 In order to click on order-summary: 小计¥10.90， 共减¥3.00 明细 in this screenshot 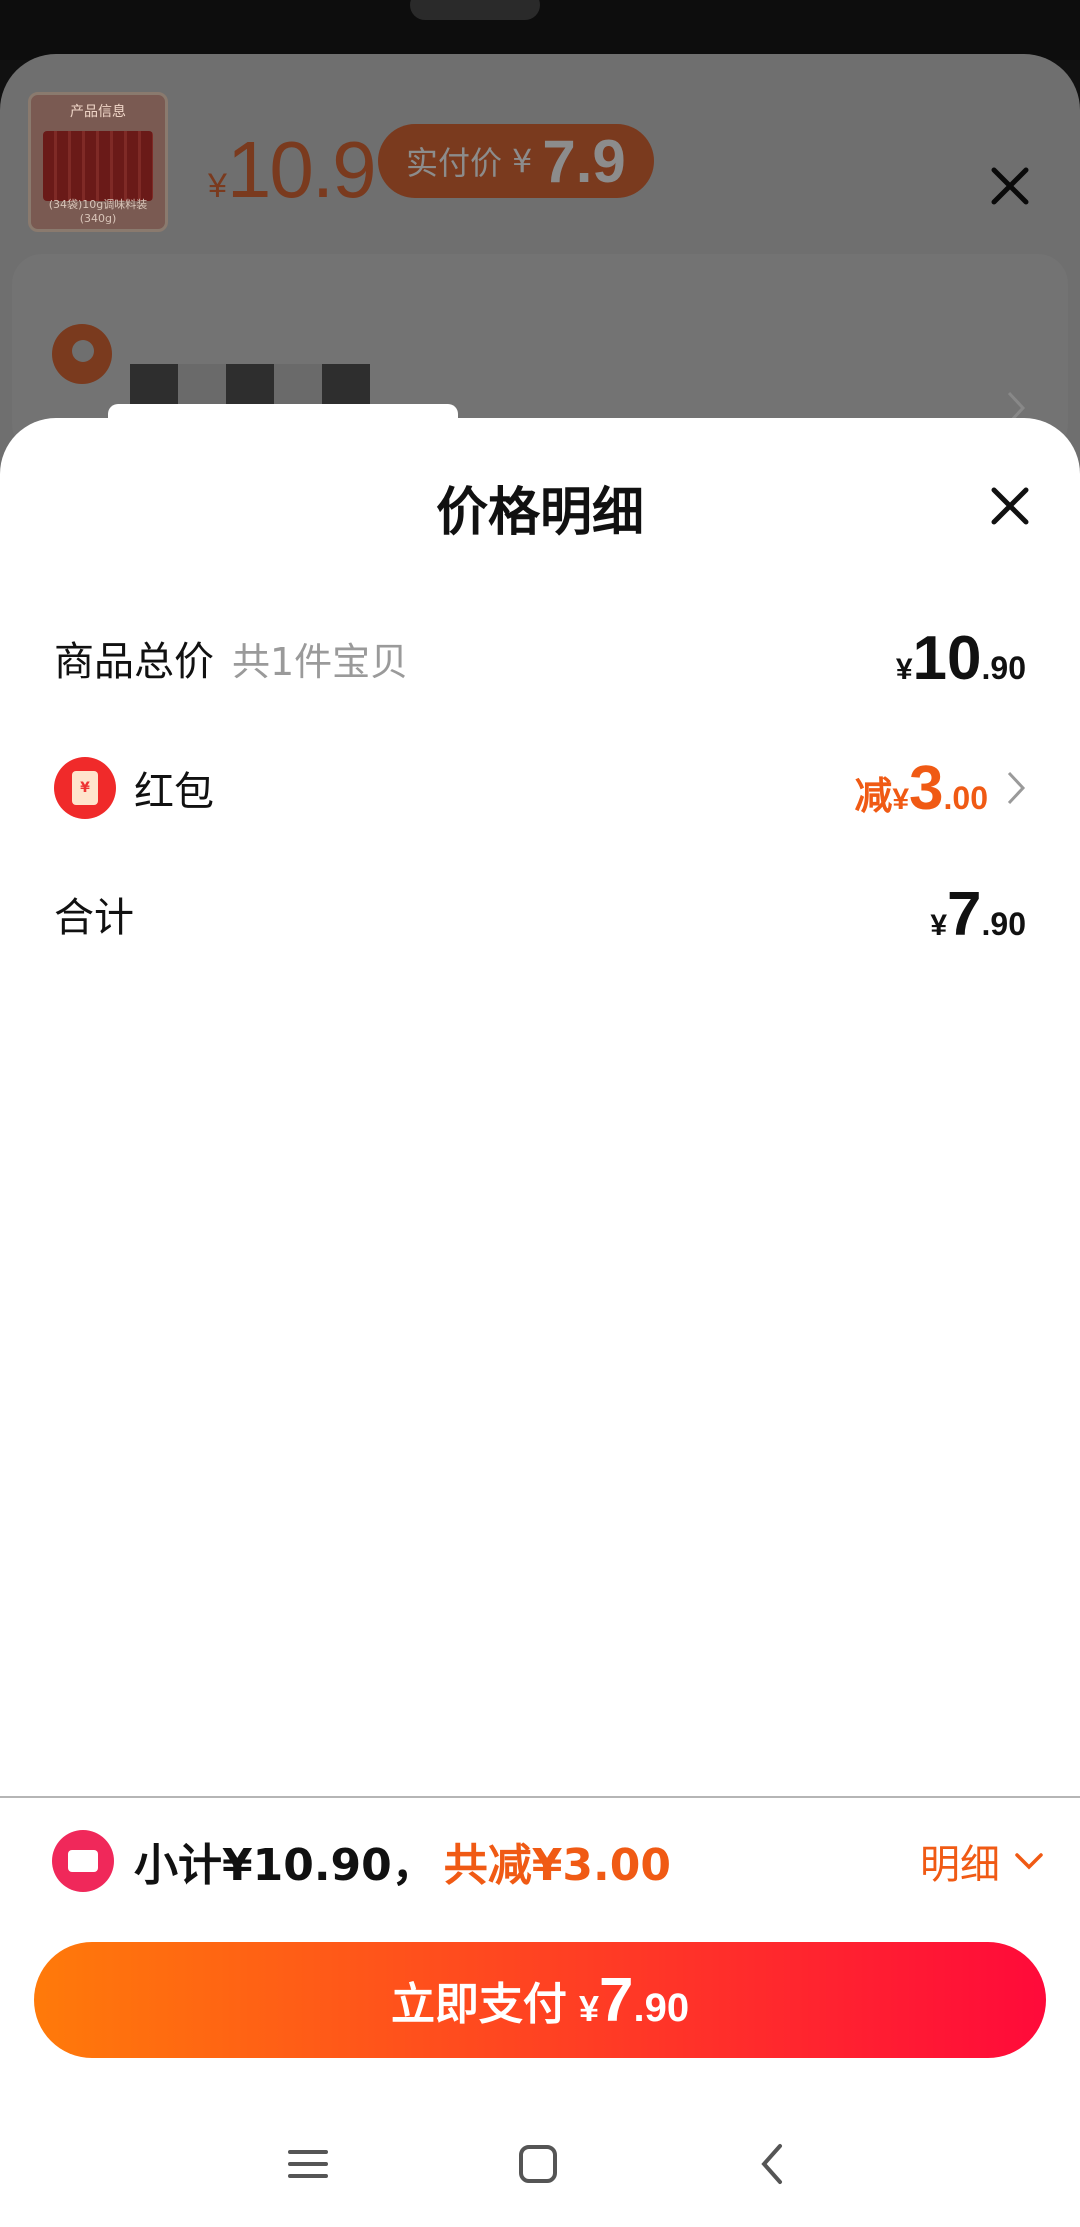, I will do `click(548, 1861)`.